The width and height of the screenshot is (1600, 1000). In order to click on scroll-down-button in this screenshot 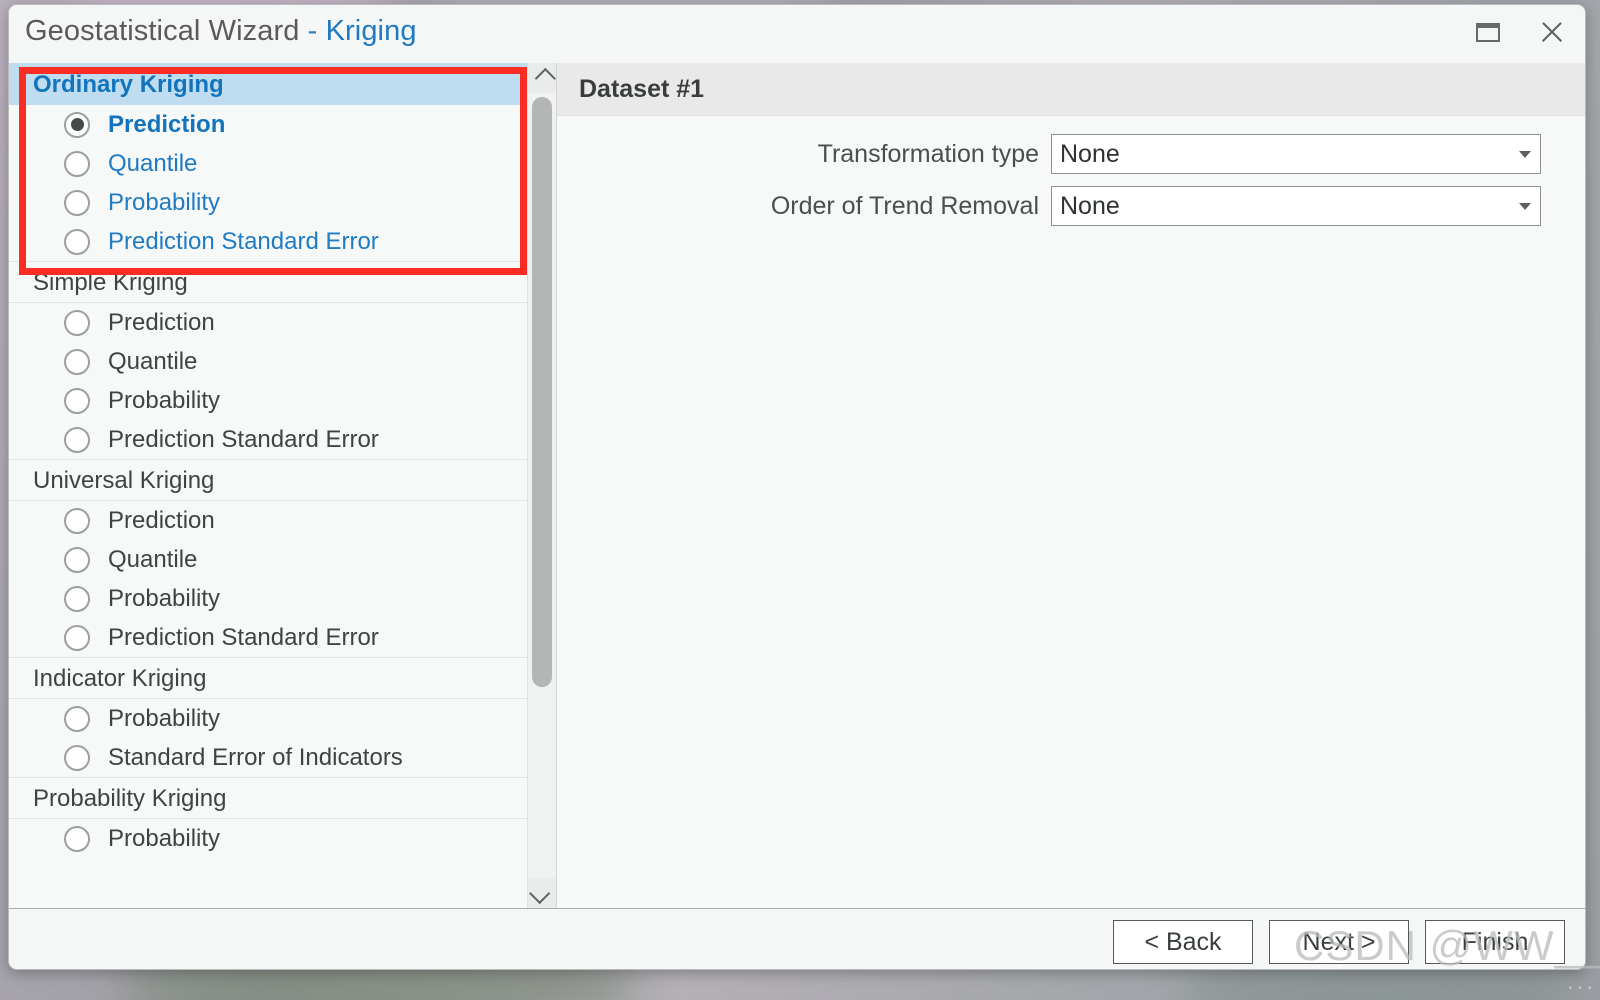, I will do `click(542, 893)`.